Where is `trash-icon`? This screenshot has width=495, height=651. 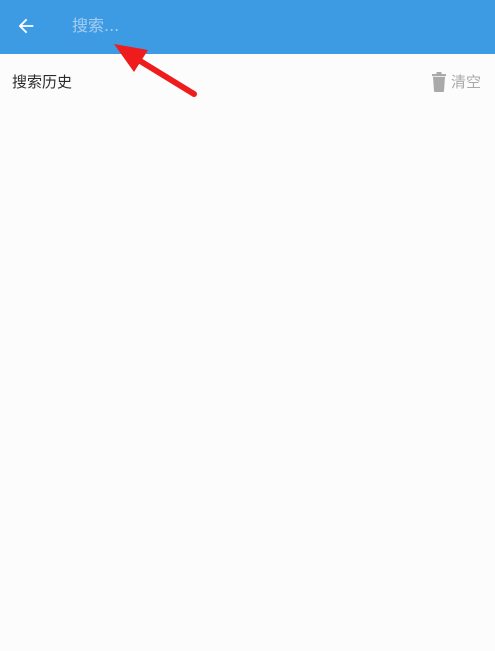
trash-icon is located at coordinates (438, 81).